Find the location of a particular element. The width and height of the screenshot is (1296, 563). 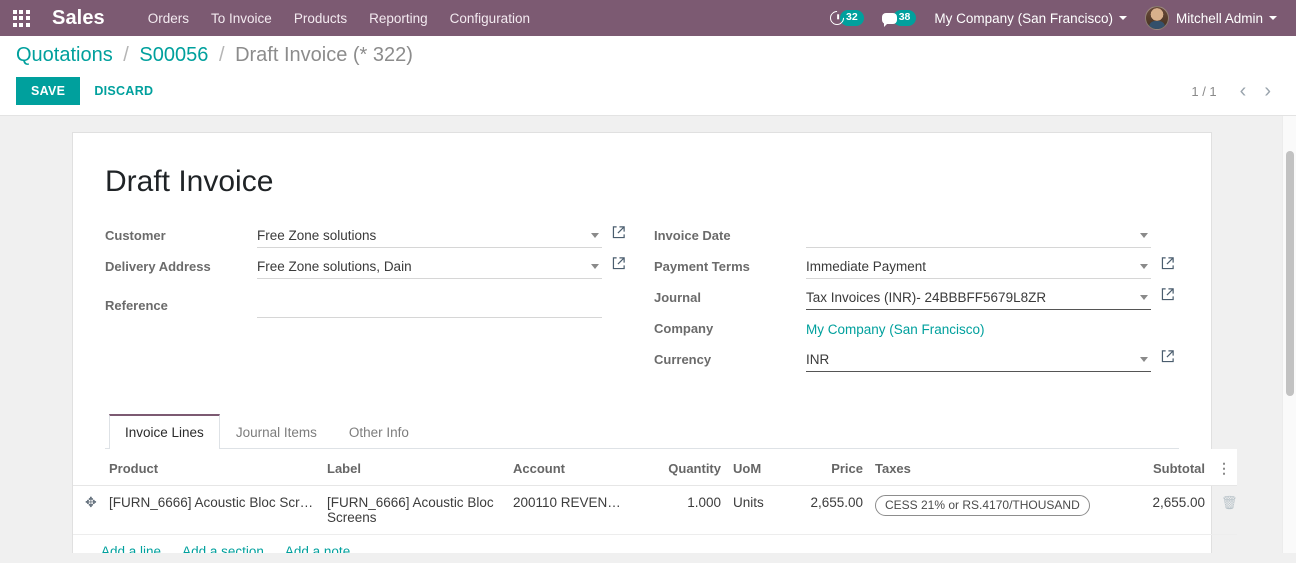

messages-menu: 38 is located at coordinates (899, 18).